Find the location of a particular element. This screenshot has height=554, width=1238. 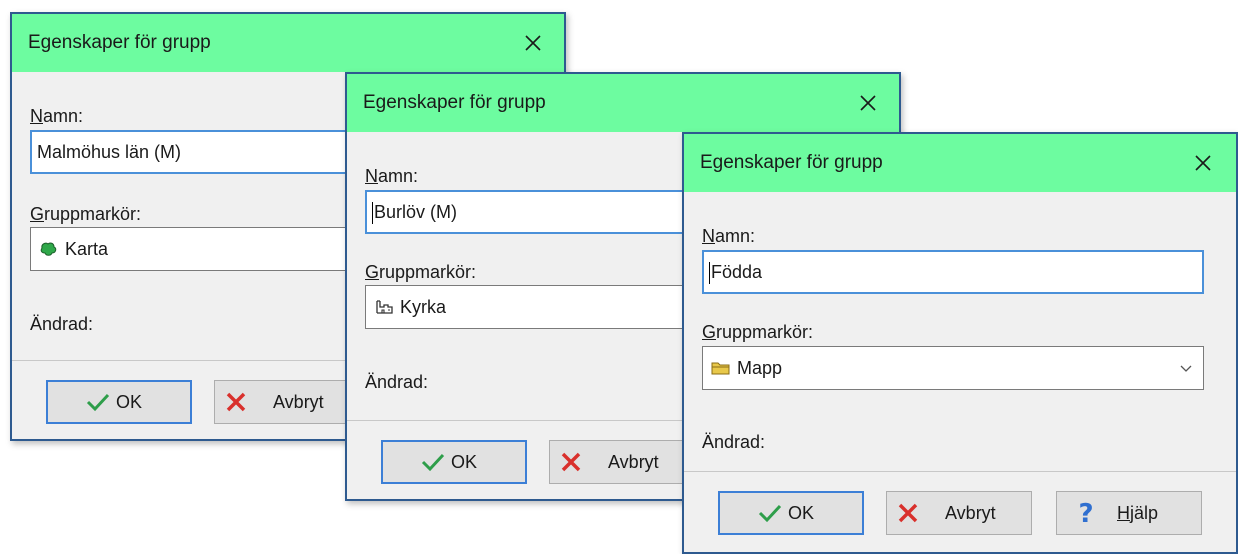

help-question-icon: ? is located at coordinates (1085, 513).